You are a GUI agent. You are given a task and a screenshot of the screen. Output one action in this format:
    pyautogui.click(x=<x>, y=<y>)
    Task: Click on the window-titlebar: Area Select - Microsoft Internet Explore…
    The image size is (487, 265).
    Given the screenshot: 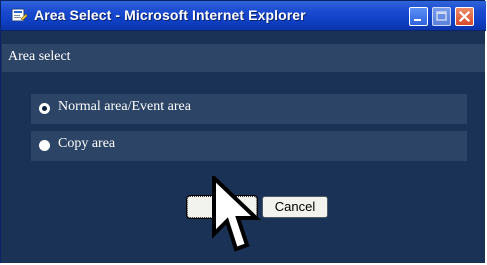 What is the action you would take?
    pyautogui.click(x=243, y=16)
    